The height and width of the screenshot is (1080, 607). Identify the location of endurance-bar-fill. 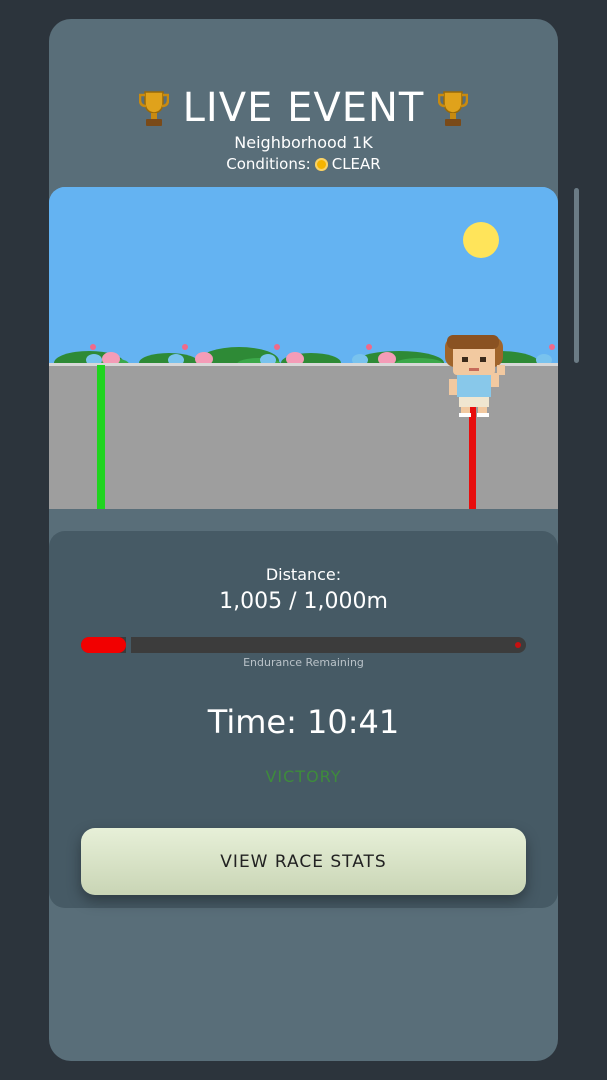
(103, 645).